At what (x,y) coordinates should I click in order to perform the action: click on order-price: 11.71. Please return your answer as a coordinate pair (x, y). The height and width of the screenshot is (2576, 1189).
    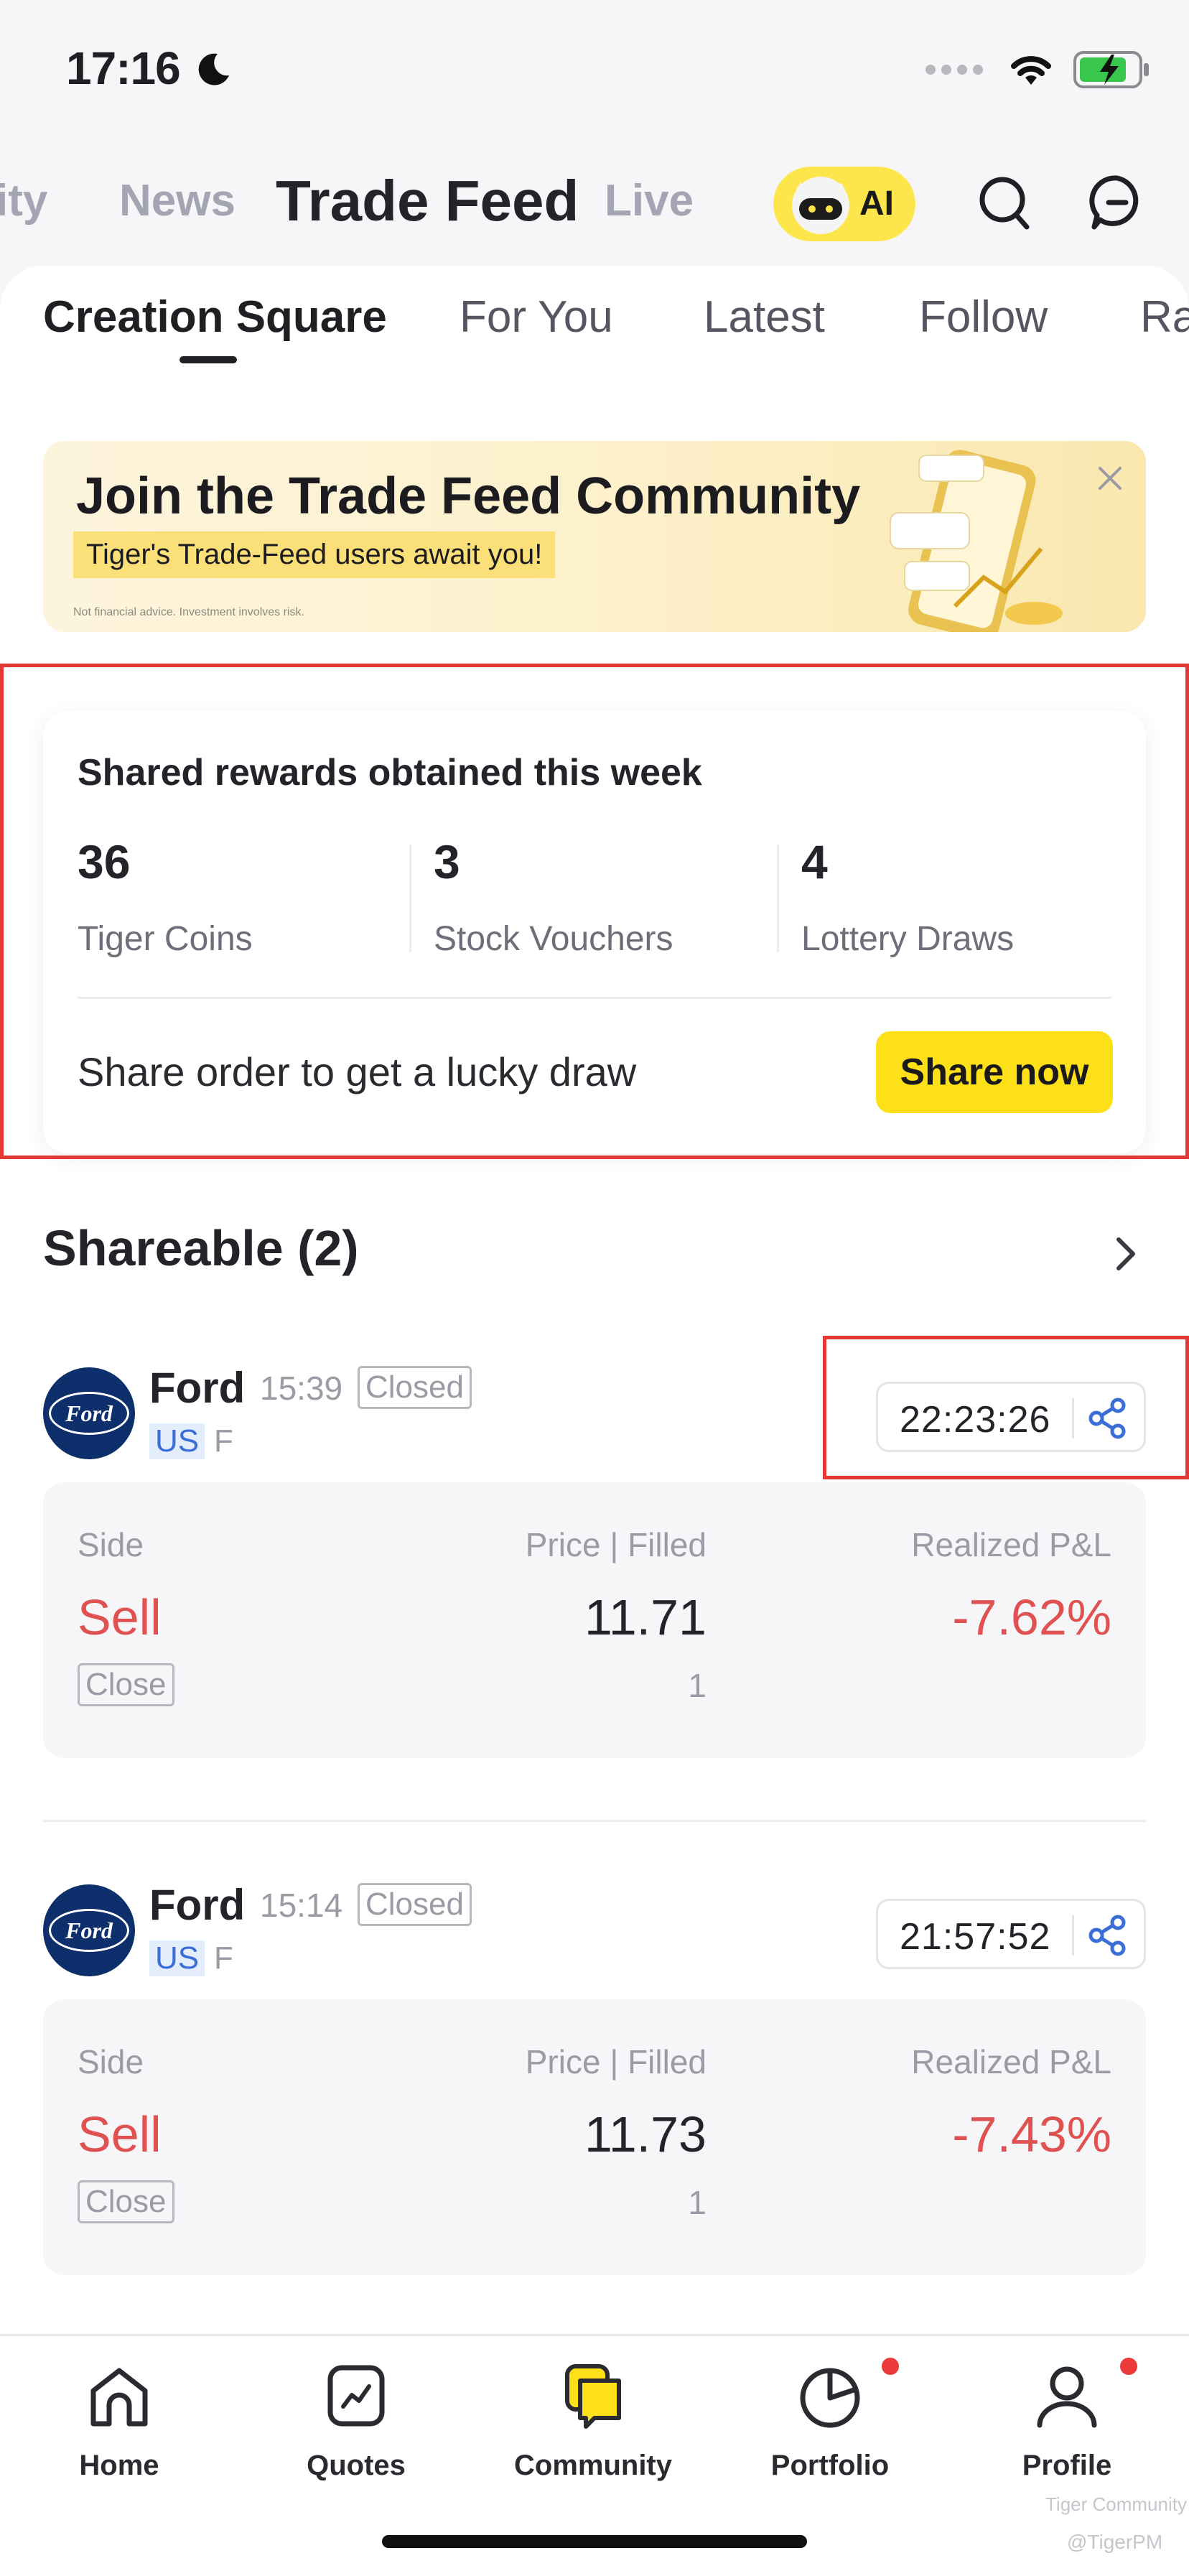
    Looking at the image, I should click on (645, 1617).